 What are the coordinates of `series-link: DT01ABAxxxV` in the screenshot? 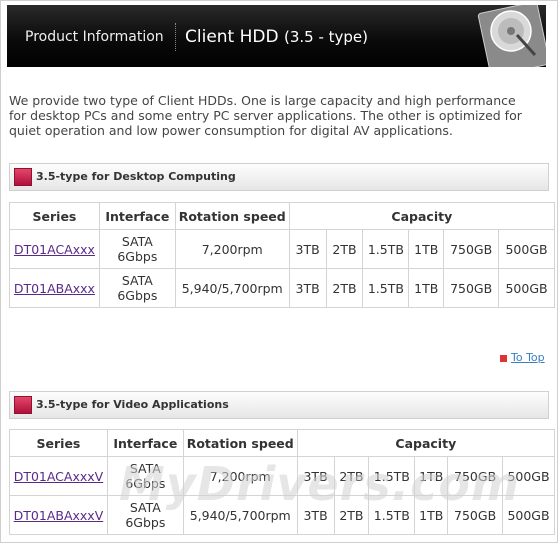 It's located at (59, 515).